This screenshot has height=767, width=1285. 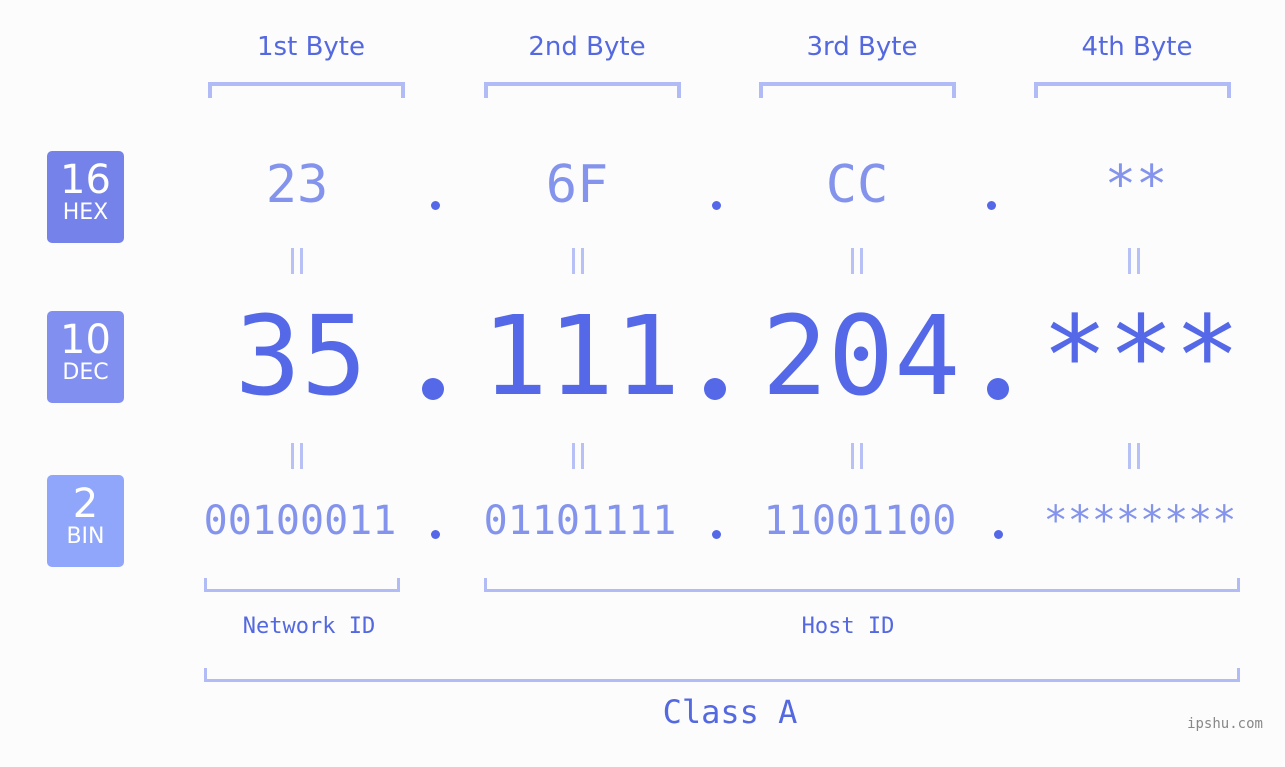 I want to click on hex-value-2: 6F, so click(x=577, y=185).